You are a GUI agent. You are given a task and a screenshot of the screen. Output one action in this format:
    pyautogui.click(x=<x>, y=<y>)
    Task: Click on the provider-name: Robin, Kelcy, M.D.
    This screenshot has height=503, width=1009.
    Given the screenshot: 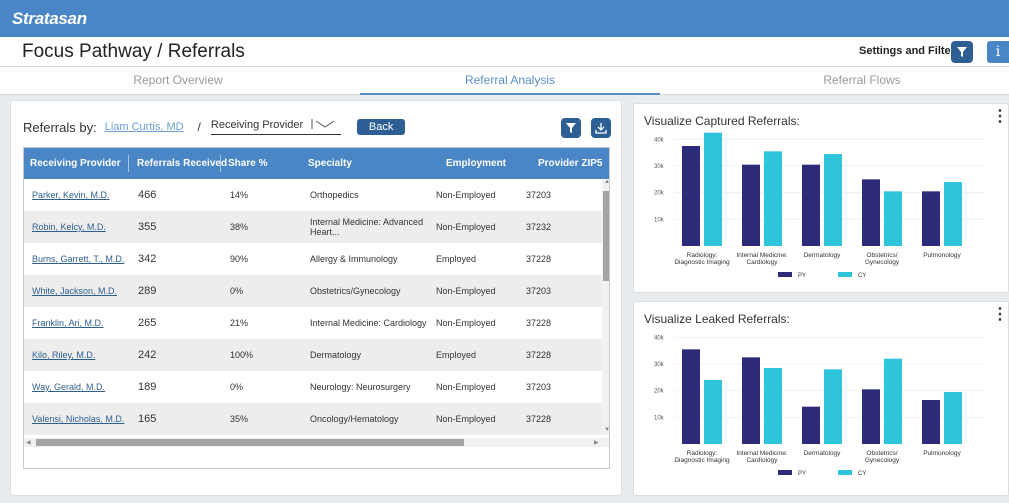 What is the action you would take?
    pyautogui.click(x=80, y=227)
    